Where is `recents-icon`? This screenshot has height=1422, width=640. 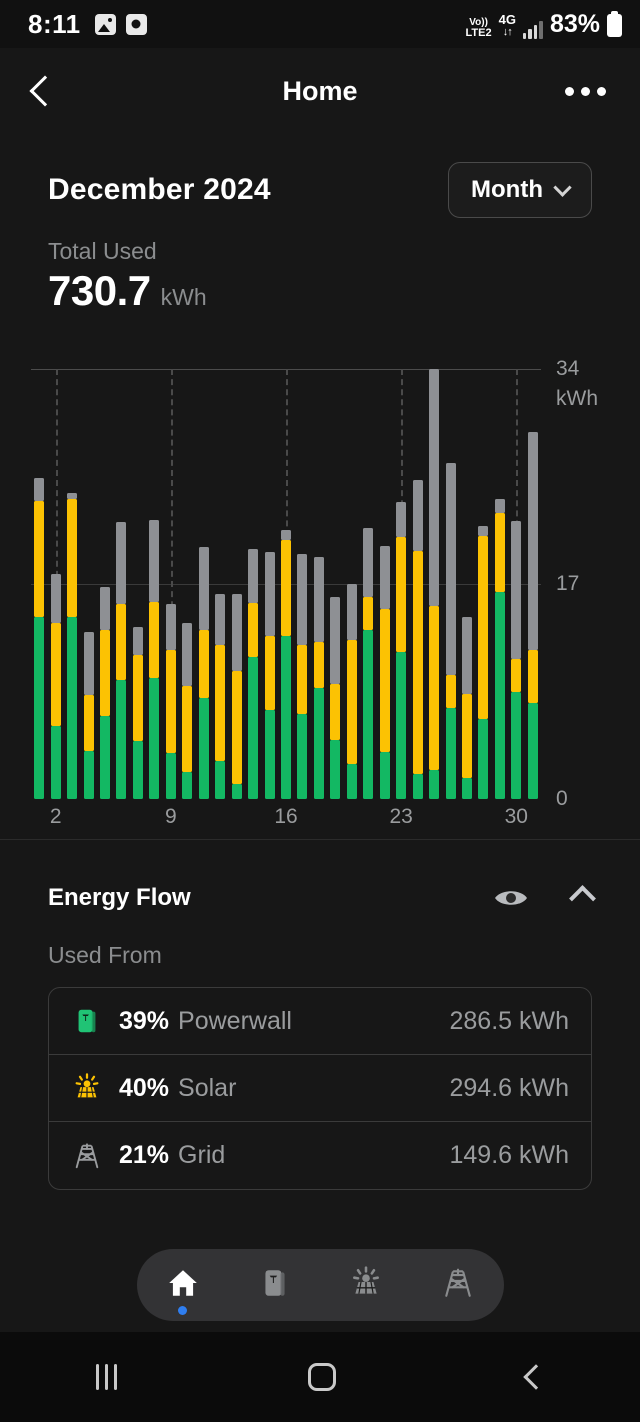
recents-icon is located at coordinates (106, 1377).